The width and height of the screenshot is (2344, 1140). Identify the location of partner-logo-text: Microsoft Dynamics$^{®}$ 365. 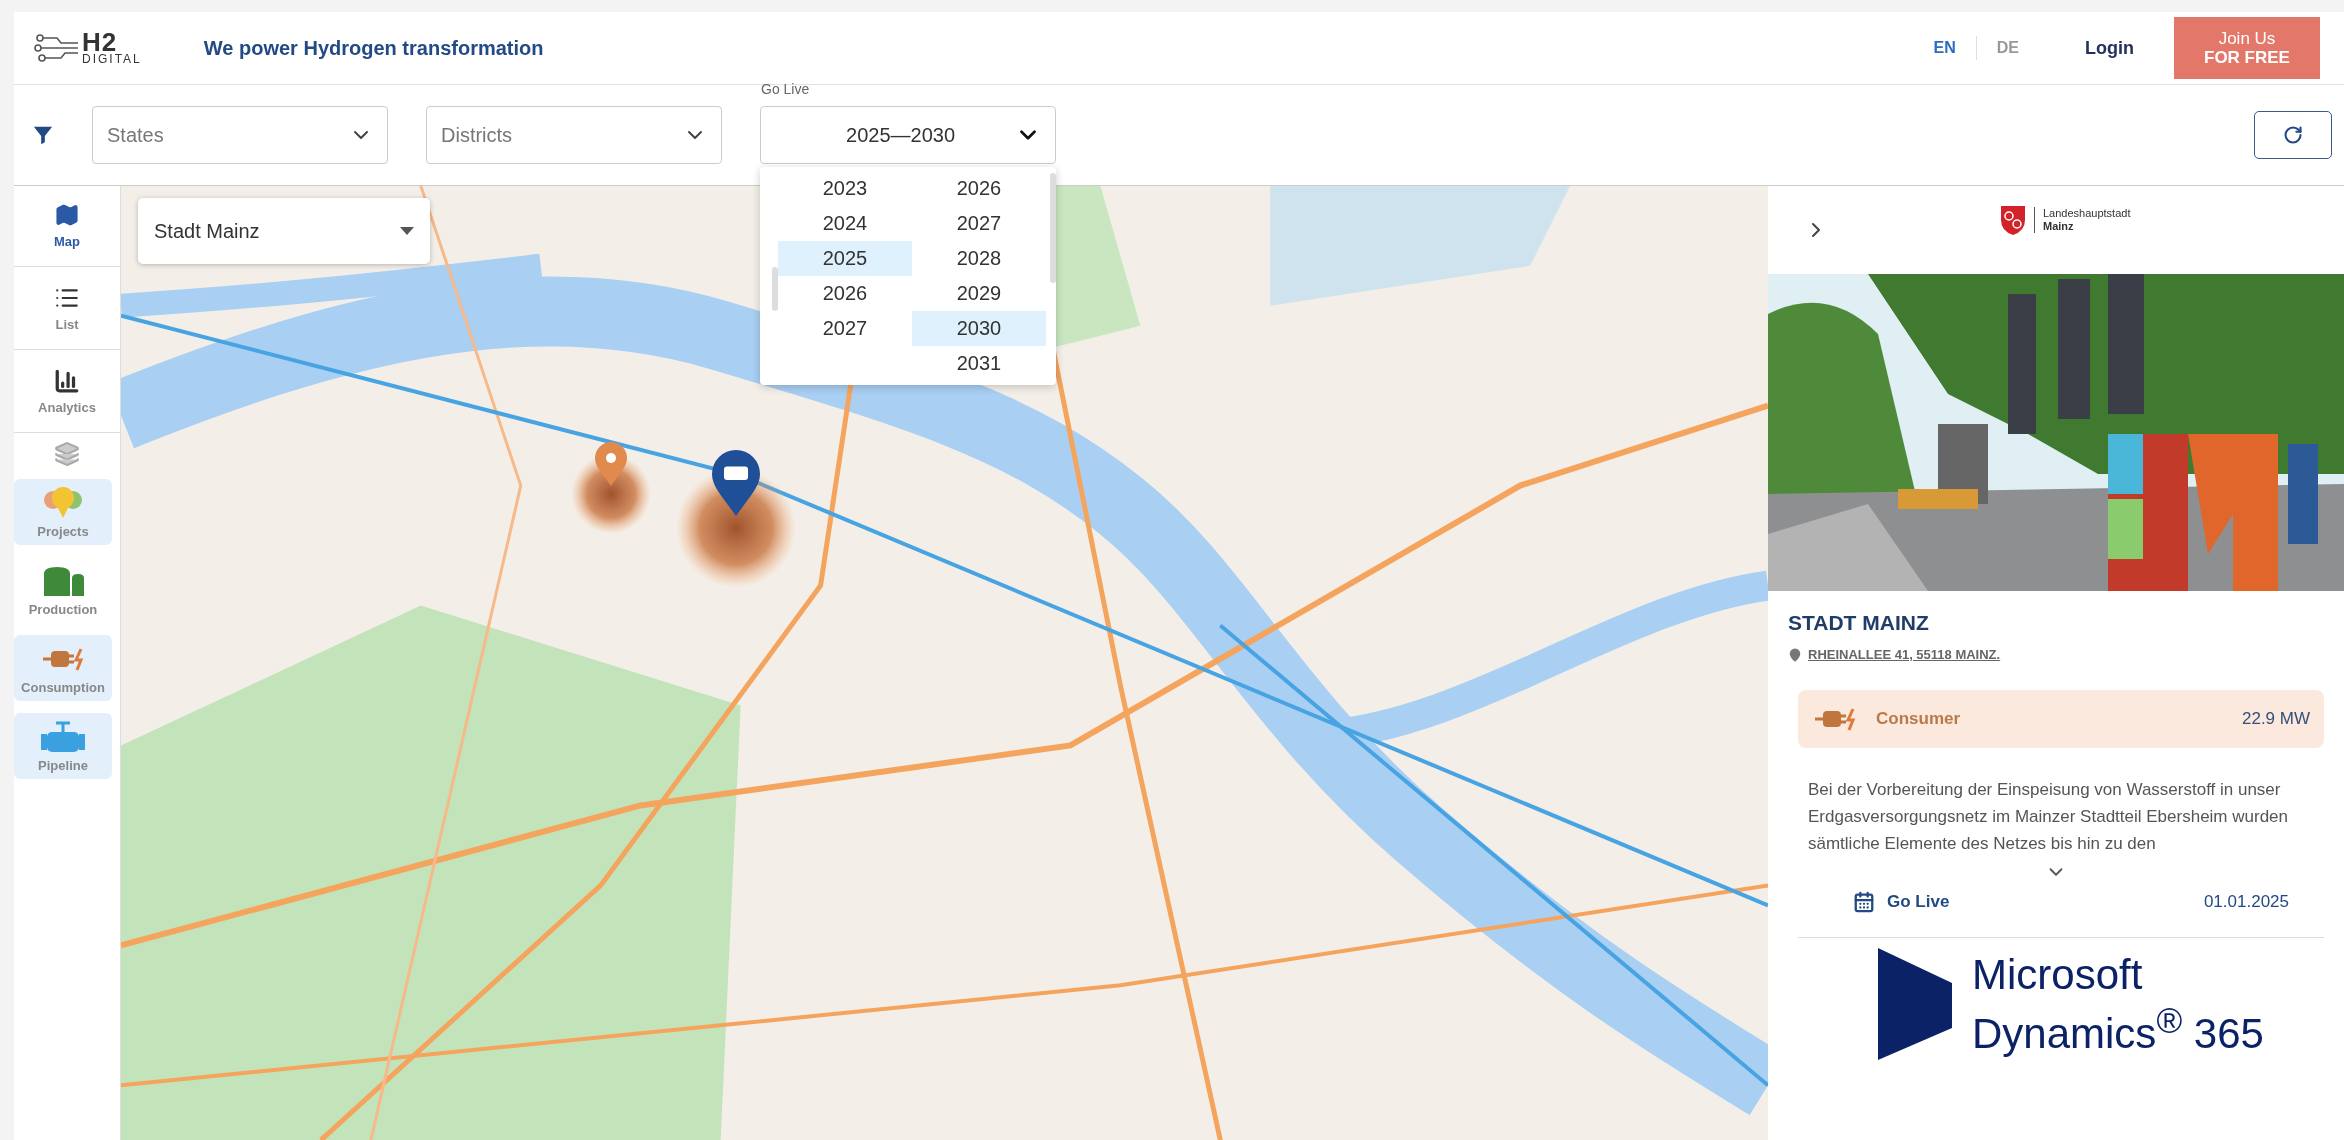
(2118, 1004).